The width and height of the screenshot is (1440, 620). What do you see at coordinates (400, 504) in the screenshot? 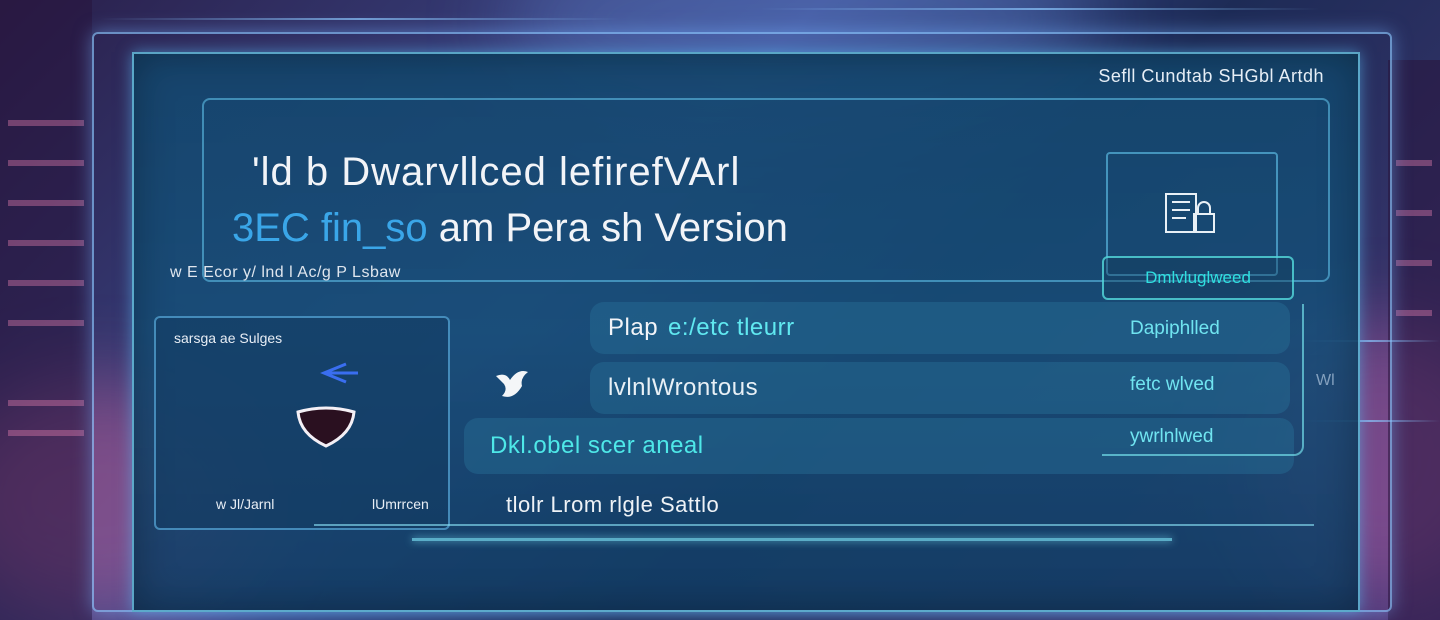
I see `left-card-footer-right: lUmrrcen` at bounding box center [400, 504].